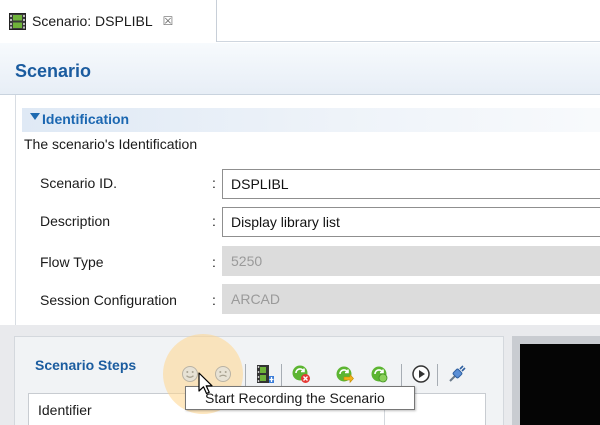 The width and height of the screenshot is (600, 425). Describe the element at coordinates (411, 299) in the screenshot. I see `session-configuration-field: ARCAD` at that location.